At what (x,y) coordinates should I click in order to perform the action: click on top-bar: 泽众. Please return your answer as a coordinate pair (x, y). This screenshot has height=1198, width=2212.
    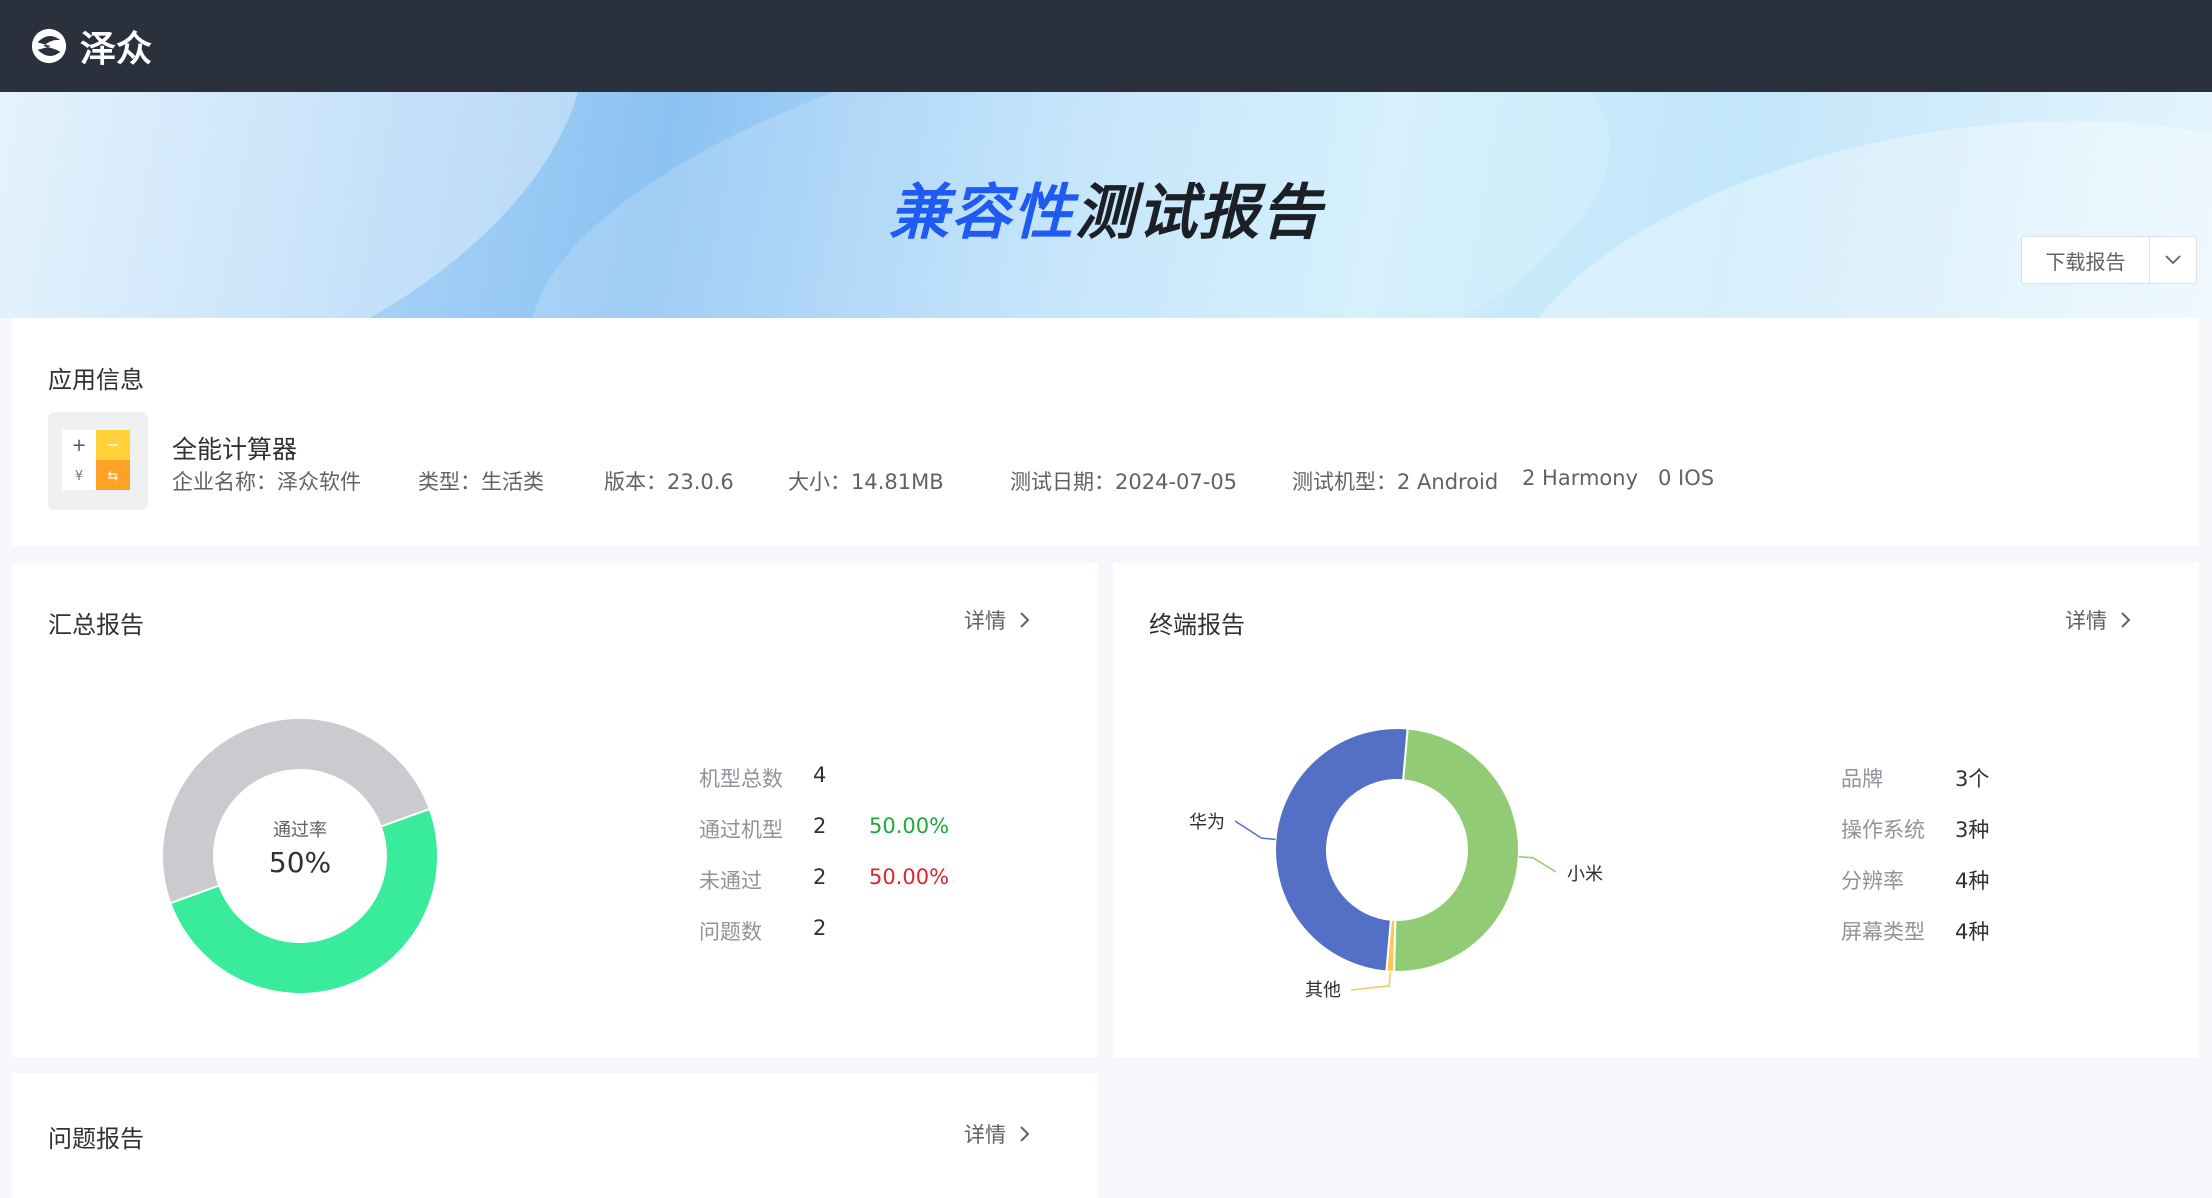
    Looking at the image, I should click on (1106, 46).